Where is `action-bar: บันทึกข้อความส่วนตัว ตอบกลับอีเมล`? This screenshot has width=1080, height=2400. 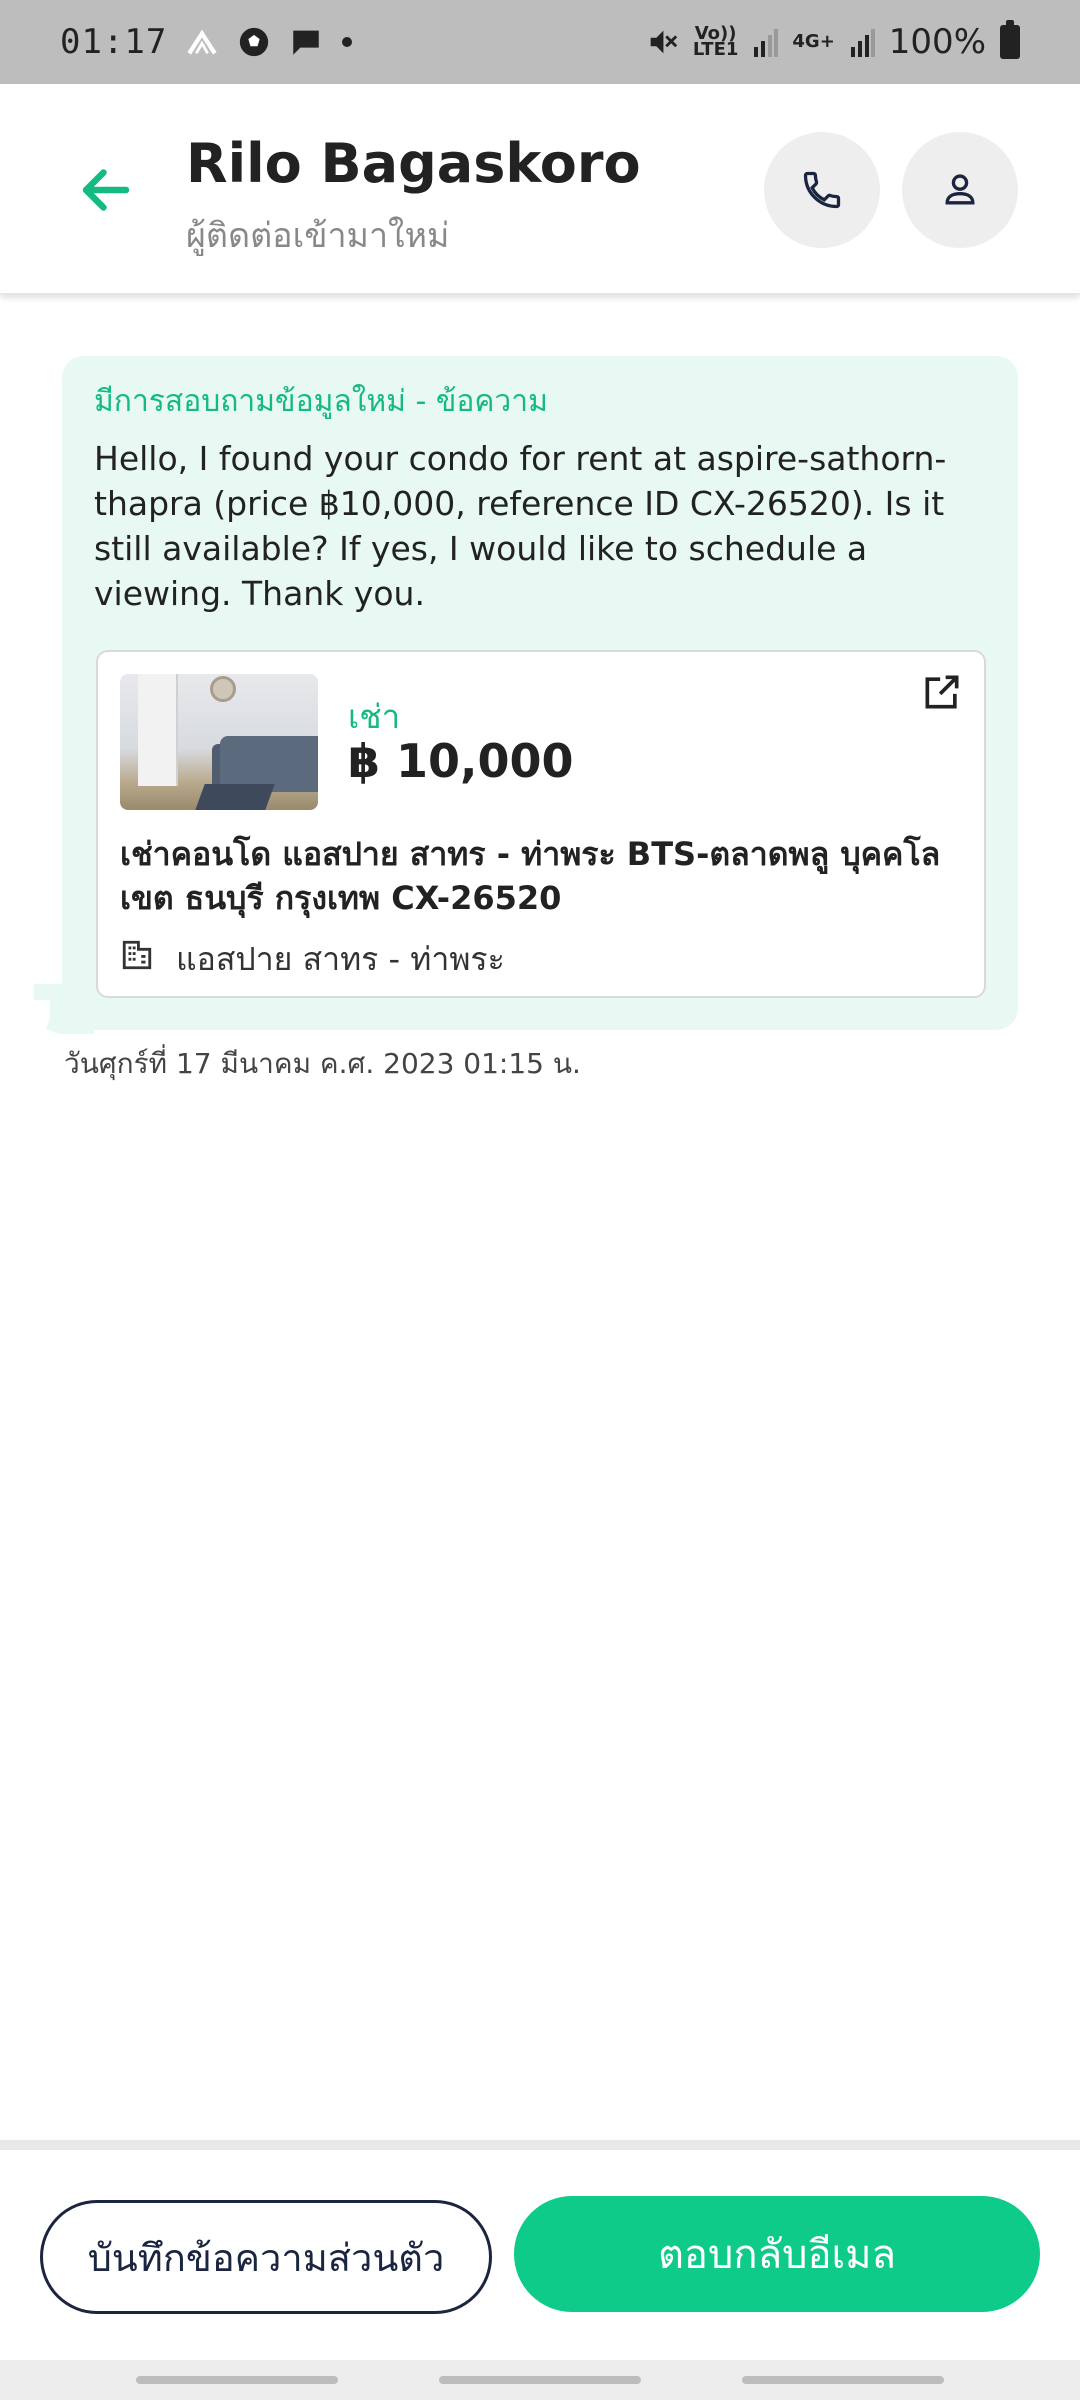
action-bar: บันทึกข้อความส่วนตัว ตอบกลับอีเมล is located at coordinates (540, 2255).